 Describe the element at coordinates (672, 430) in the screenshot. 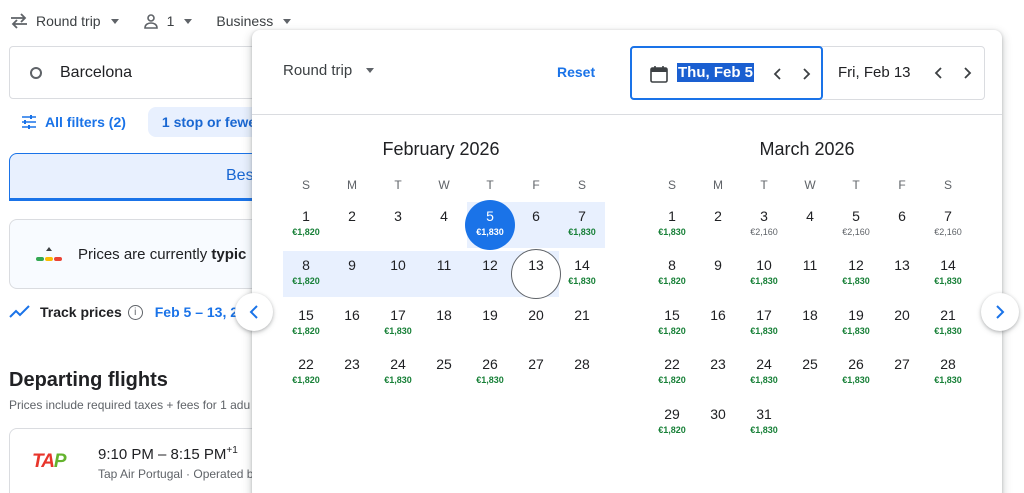

I see `day-price: €1,820` at that location.